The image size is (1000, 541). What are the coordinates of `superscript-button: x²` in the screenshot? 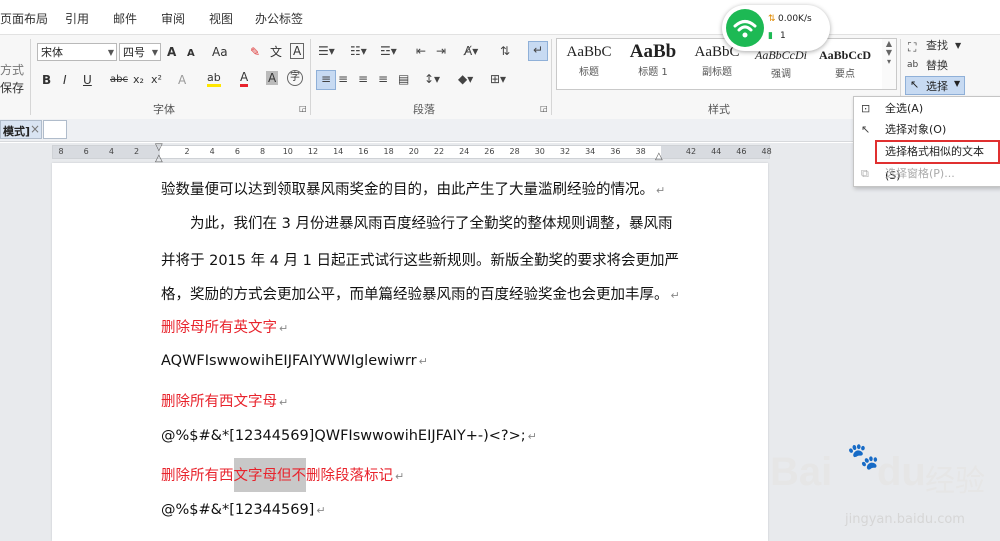 It's located at (156, 80).